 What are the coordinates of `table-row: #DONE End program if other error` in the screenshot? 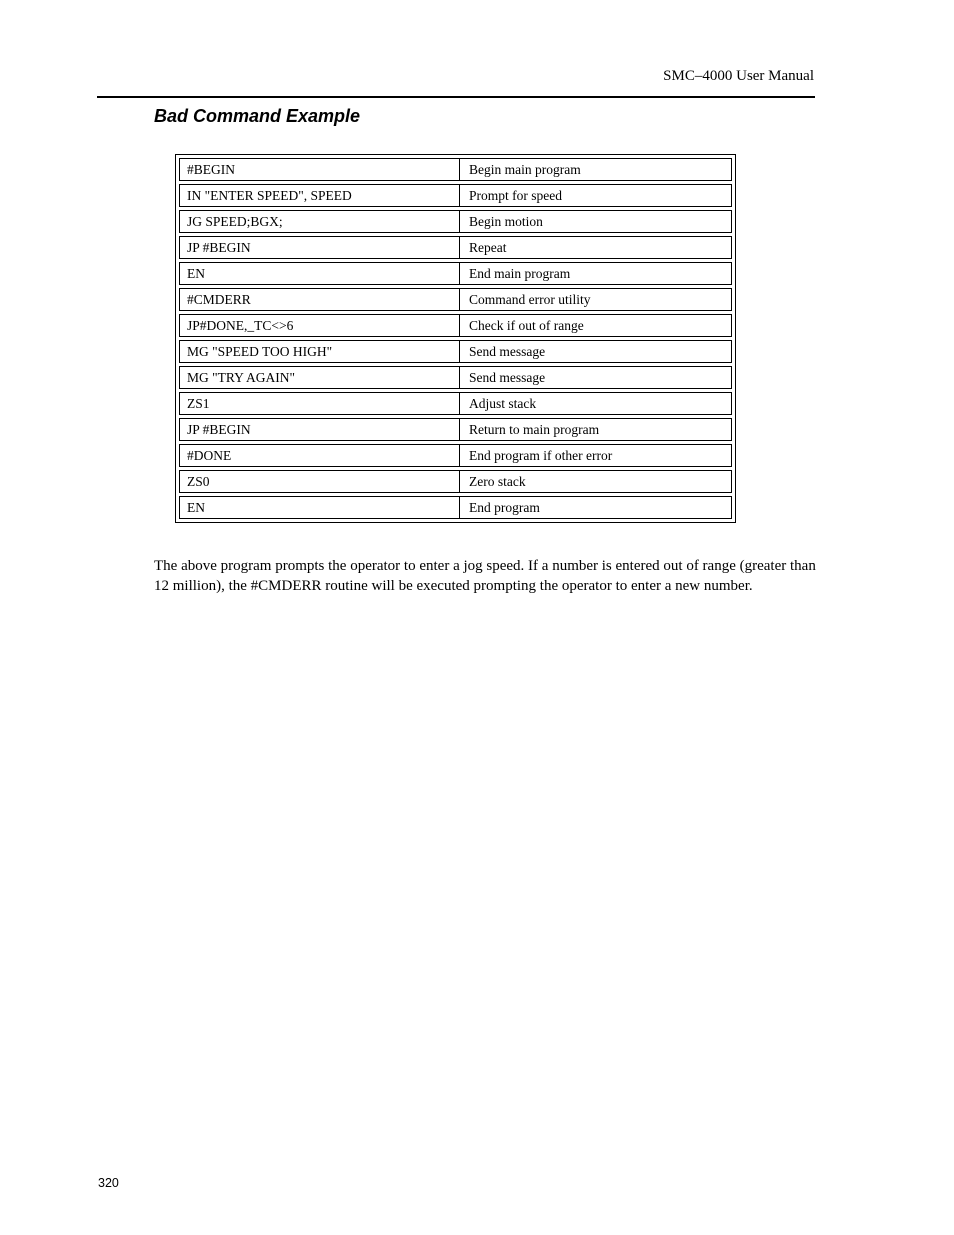 It's located at (455, 455).